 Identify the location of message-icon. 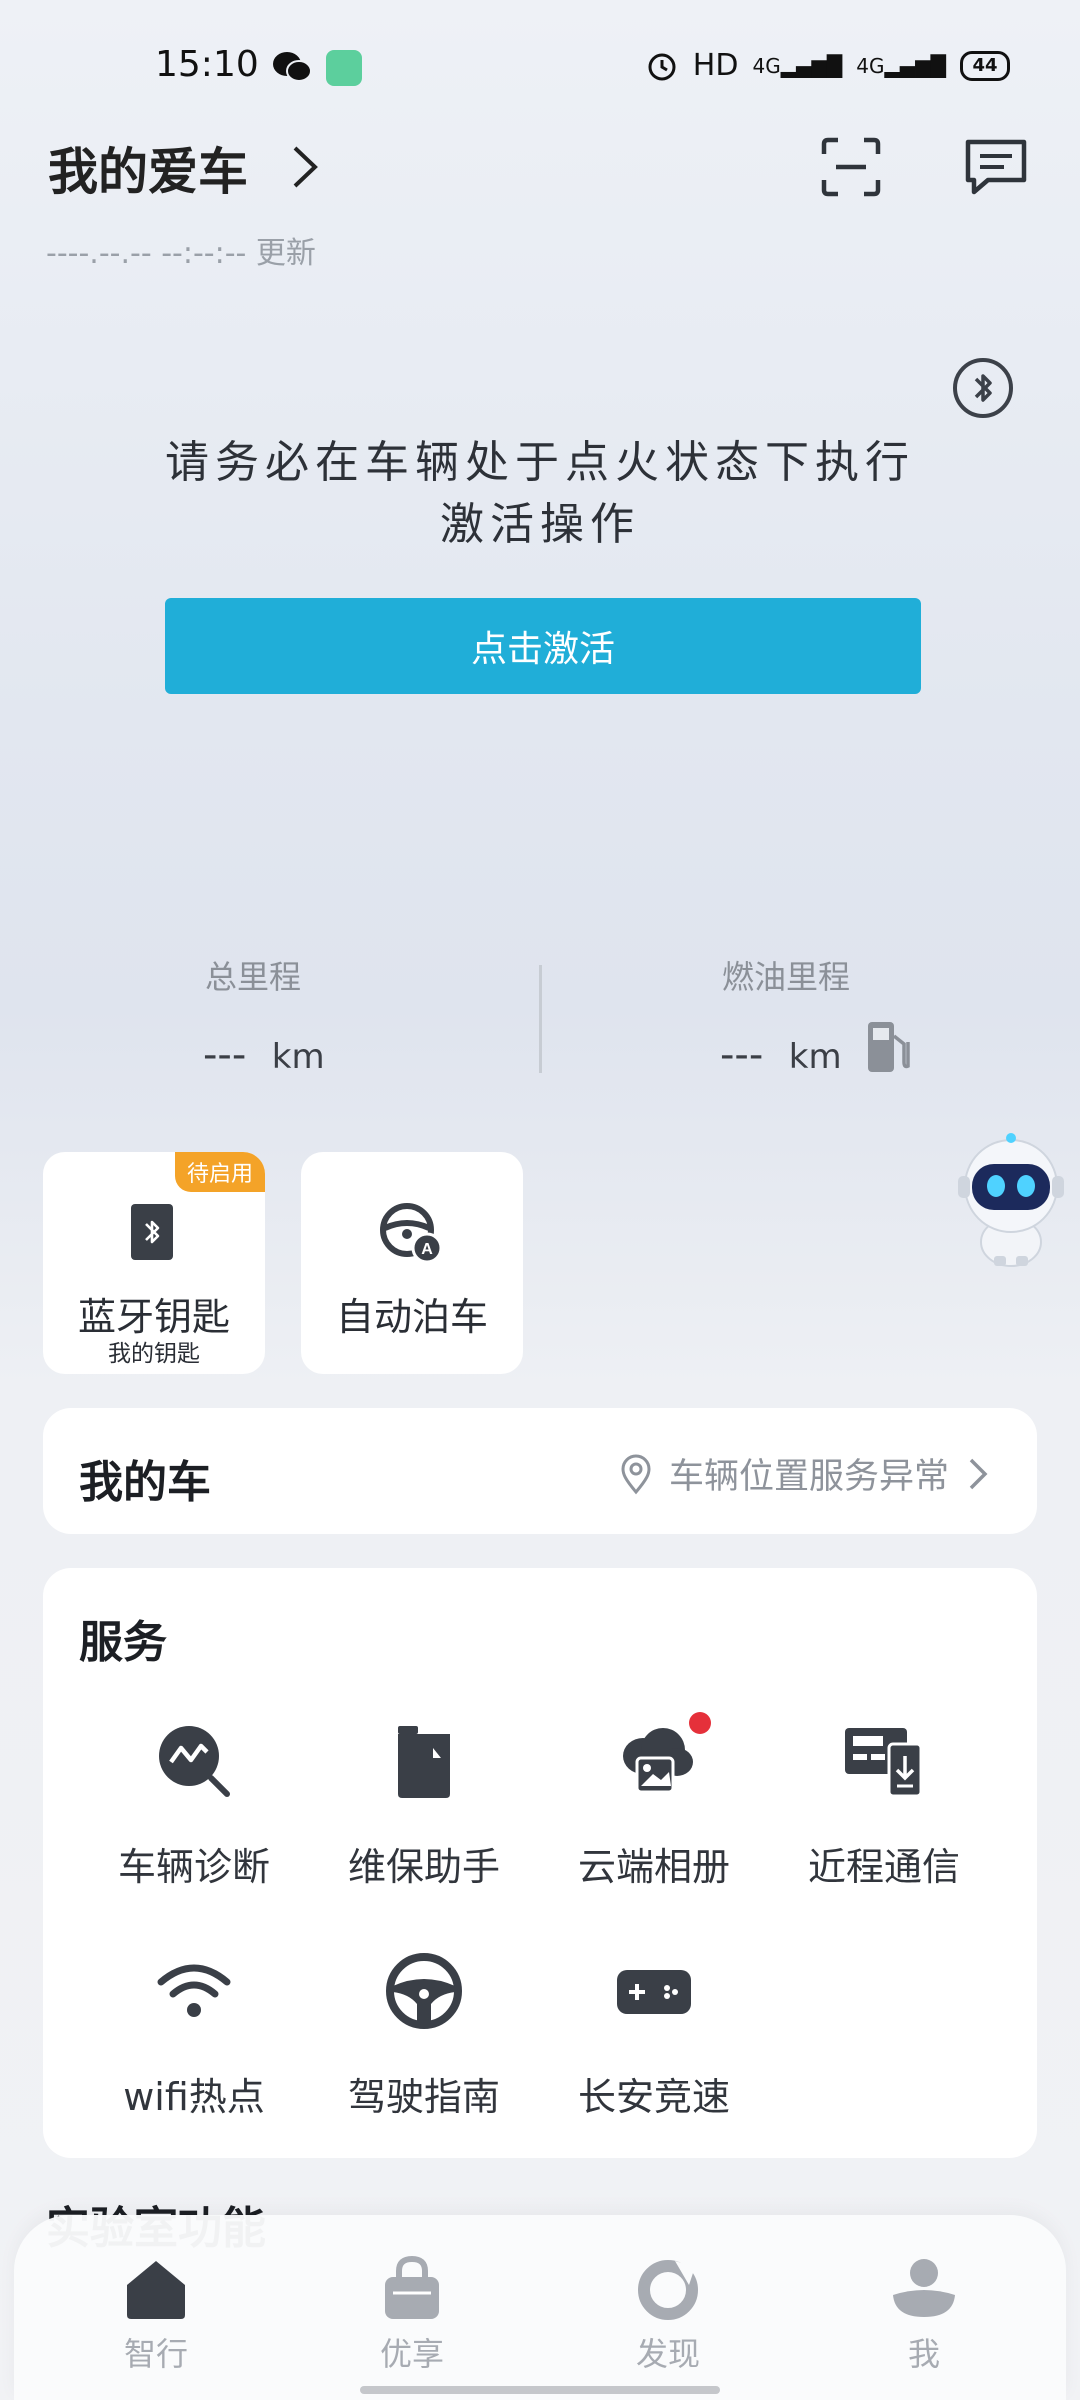
(996, 167).